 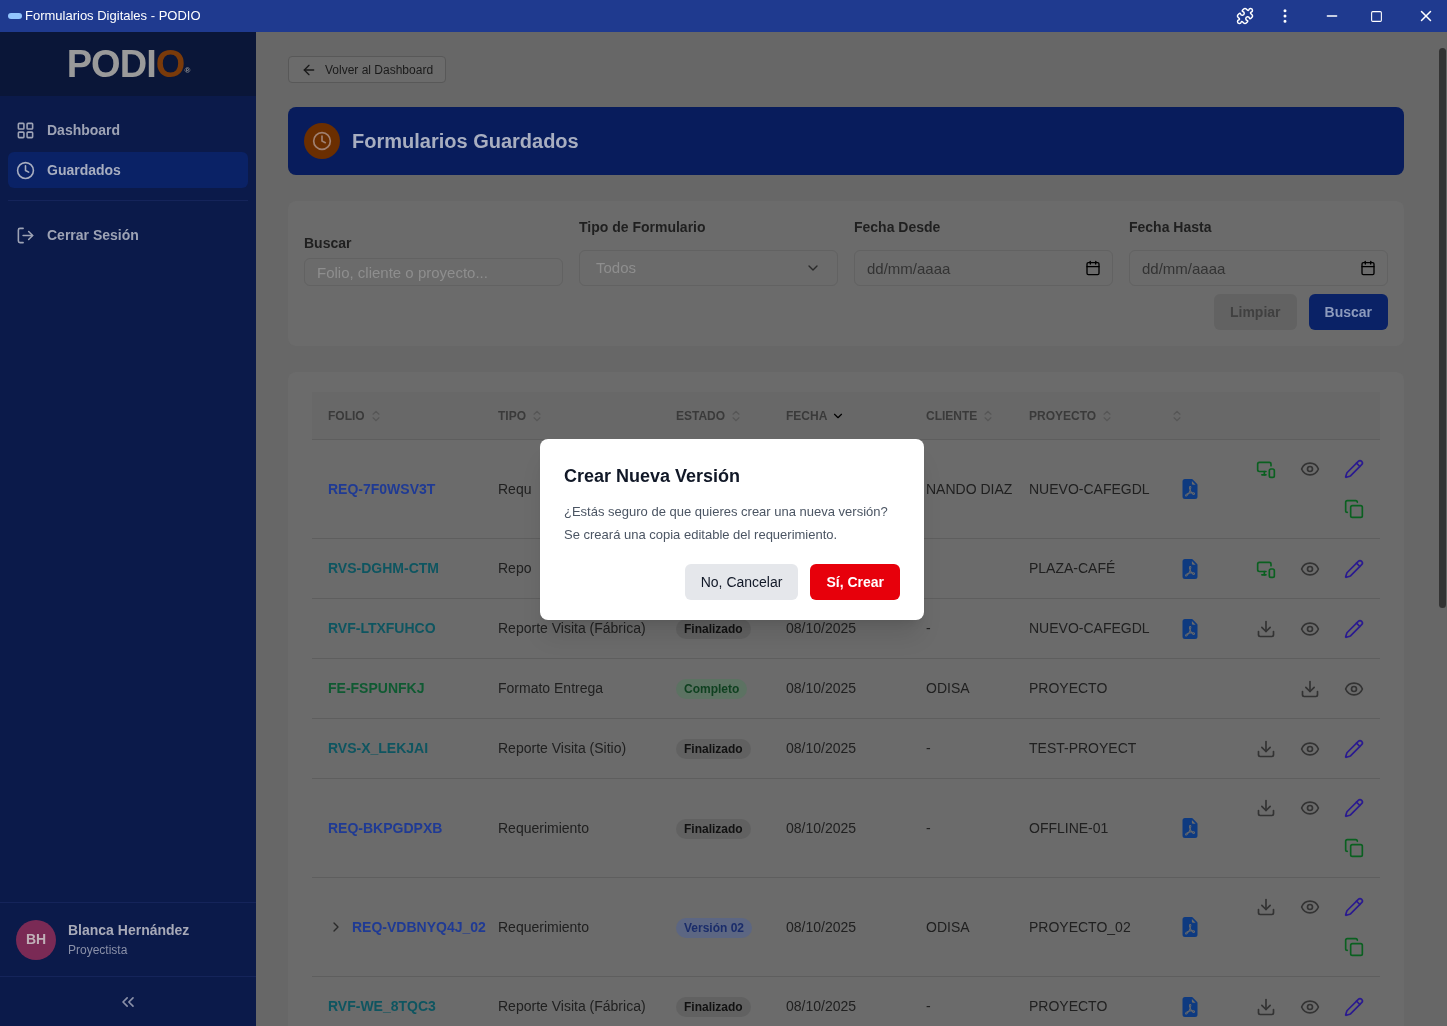 What do you see at coordinates (382, 489) in the screenshot?
I see `folio-link: REQ-7F0WSV3T` at bounding box center [382, 489].